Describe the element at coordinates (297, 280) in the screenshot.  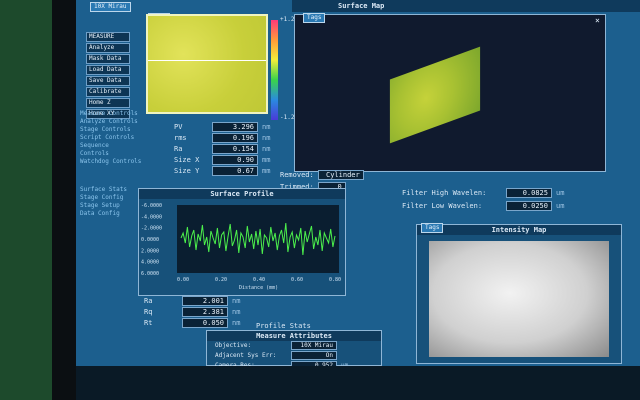
I see `x-tick-label: 0.60` at that location.